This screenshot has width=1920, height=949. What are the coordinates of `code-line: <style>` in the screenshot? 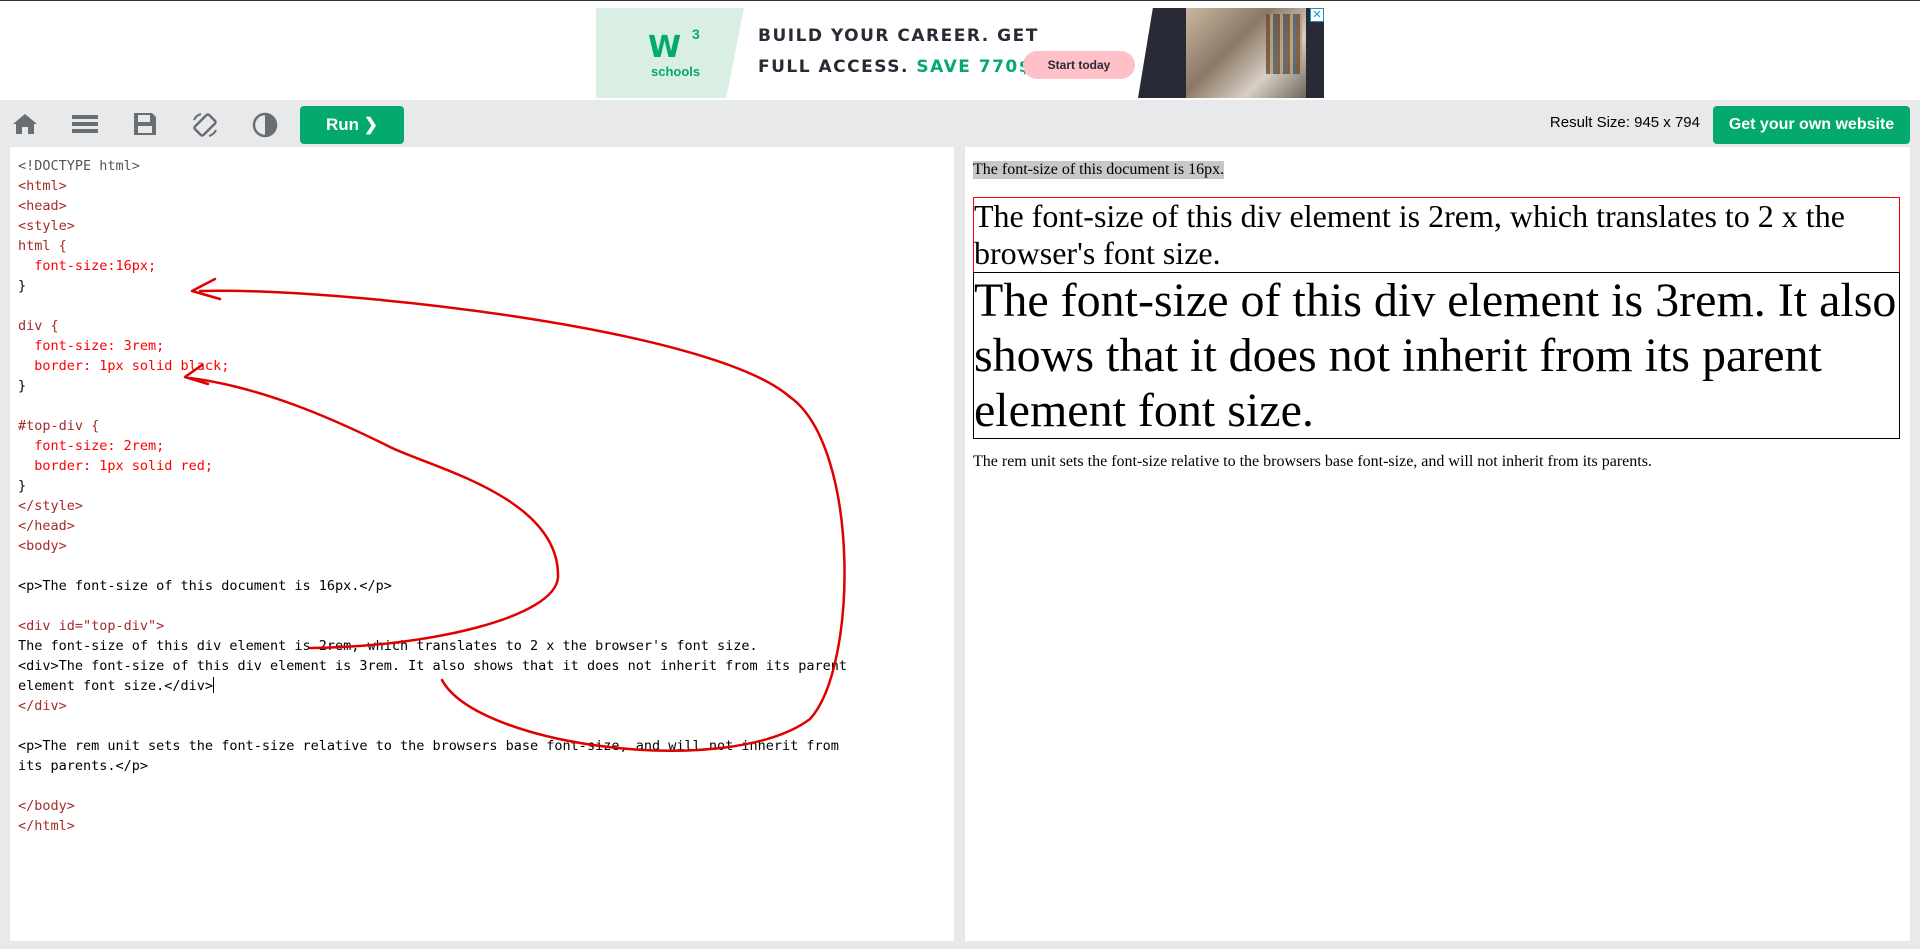 It's located at (46, 226).